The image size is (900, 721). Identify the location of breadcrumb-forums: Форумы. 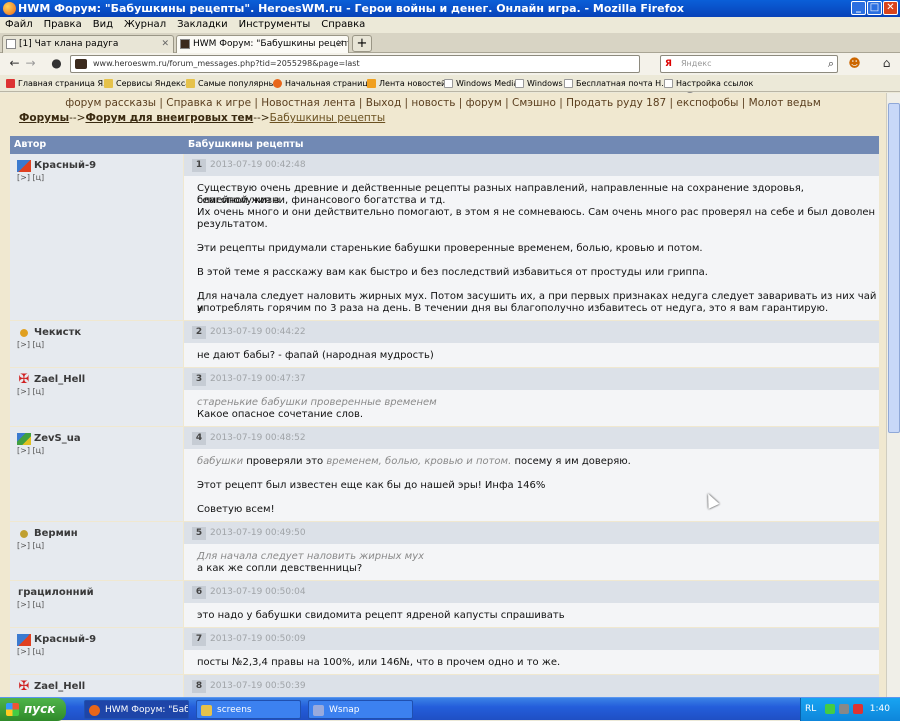
(44, 118).